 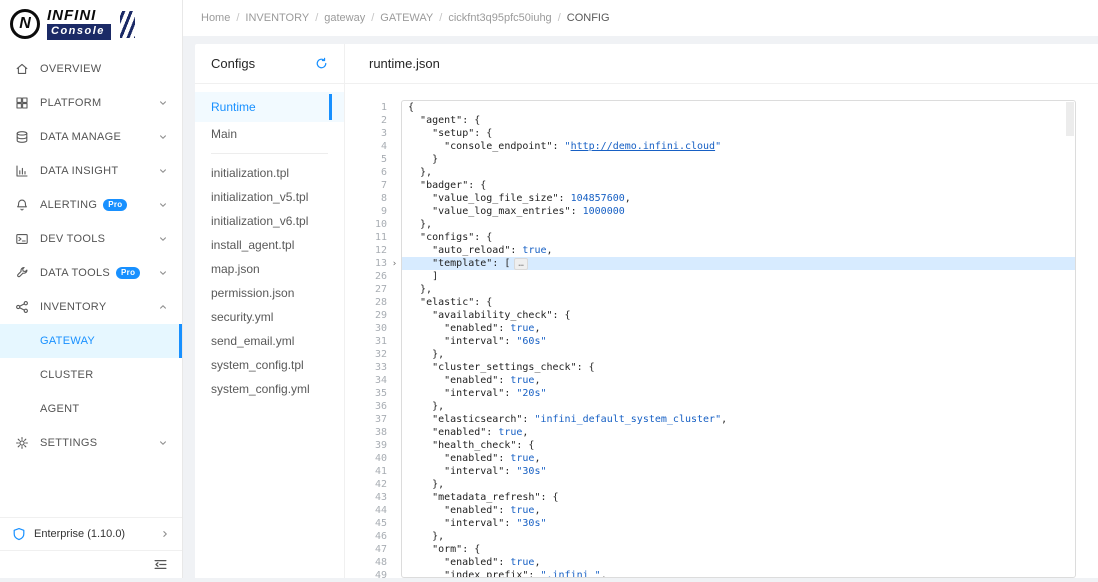 What do you see at coordinates (22, 205) in the screenshot?
I see `bell-icon` at bounding box center [22, 205].